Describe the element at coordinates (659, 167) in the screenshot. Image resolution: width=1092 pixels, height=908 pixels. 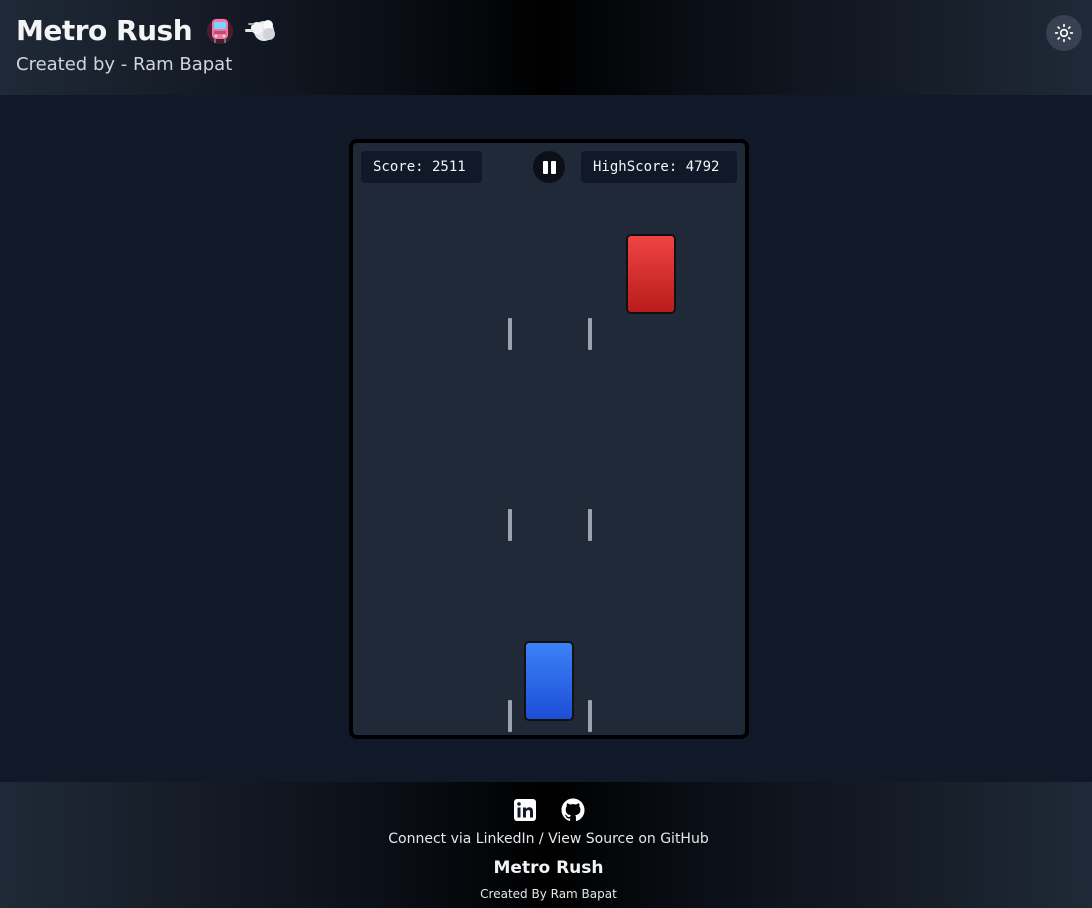
I see `high-score-display: HighScore: 4792` at that location.